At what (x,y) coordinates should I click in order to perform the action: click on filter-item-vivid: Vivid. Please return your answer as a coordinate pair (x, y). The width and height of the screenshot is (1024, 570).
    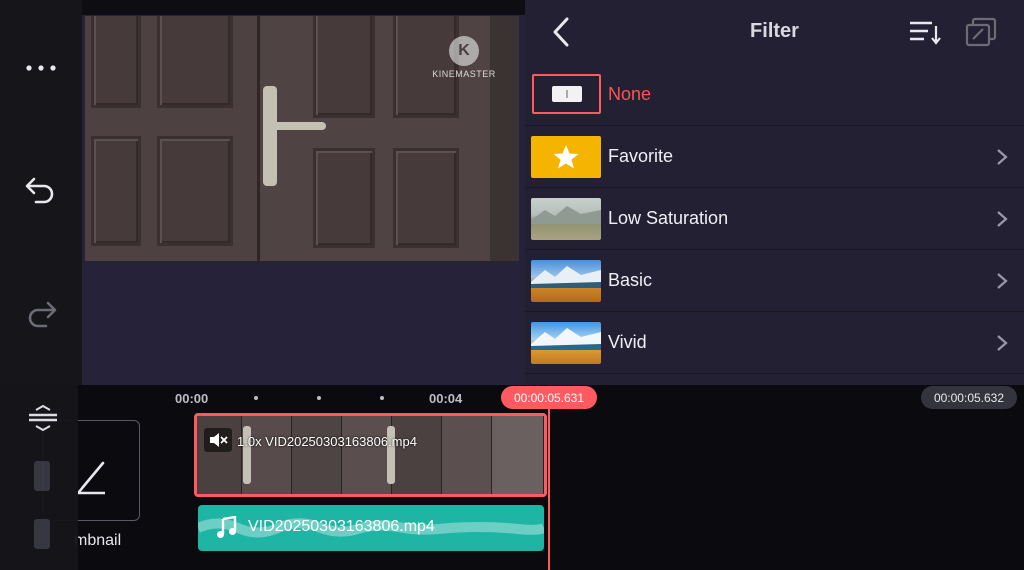
    Looking at the image, I should click on (774, 343).